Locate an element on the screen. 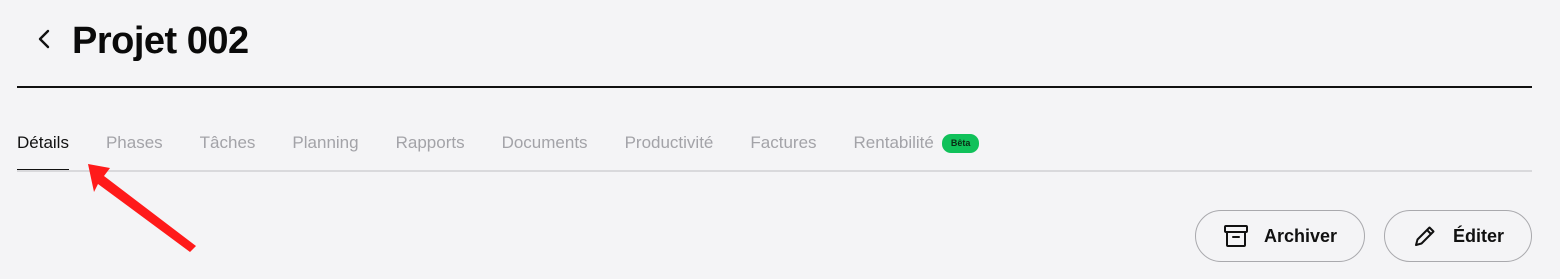  tab-label: Rentabilité is located at coordinates (893, 142).